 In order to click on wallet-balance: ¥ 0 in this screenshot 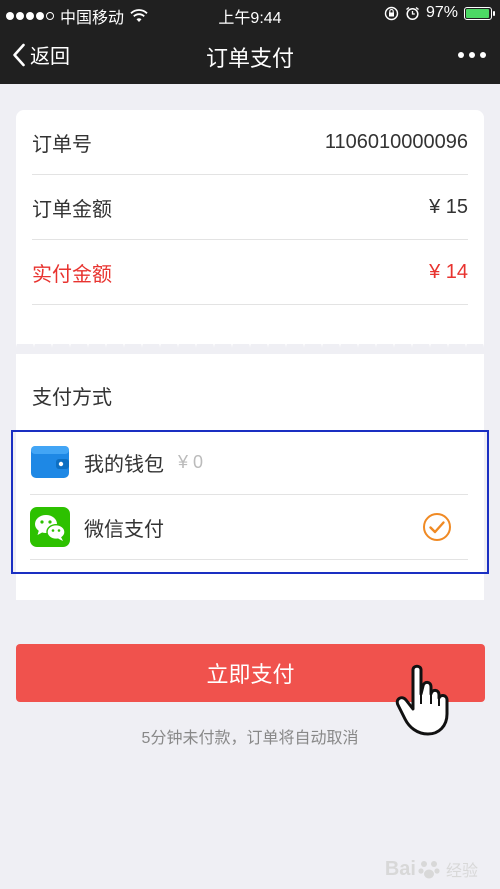, I will do `click(191, 461)`.